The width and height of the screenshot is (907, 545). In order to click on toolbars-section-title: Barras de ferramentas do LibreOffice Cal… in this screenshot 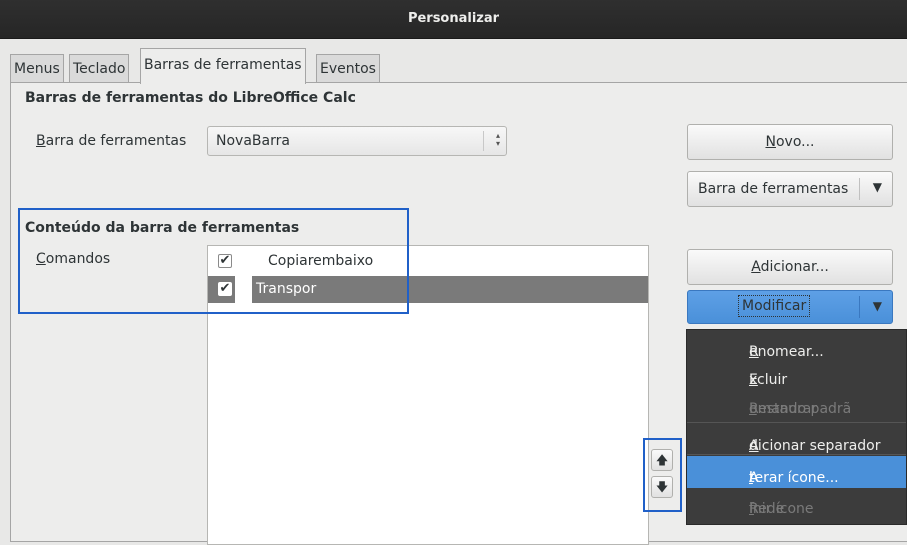, I will do `click(190, 98)`.